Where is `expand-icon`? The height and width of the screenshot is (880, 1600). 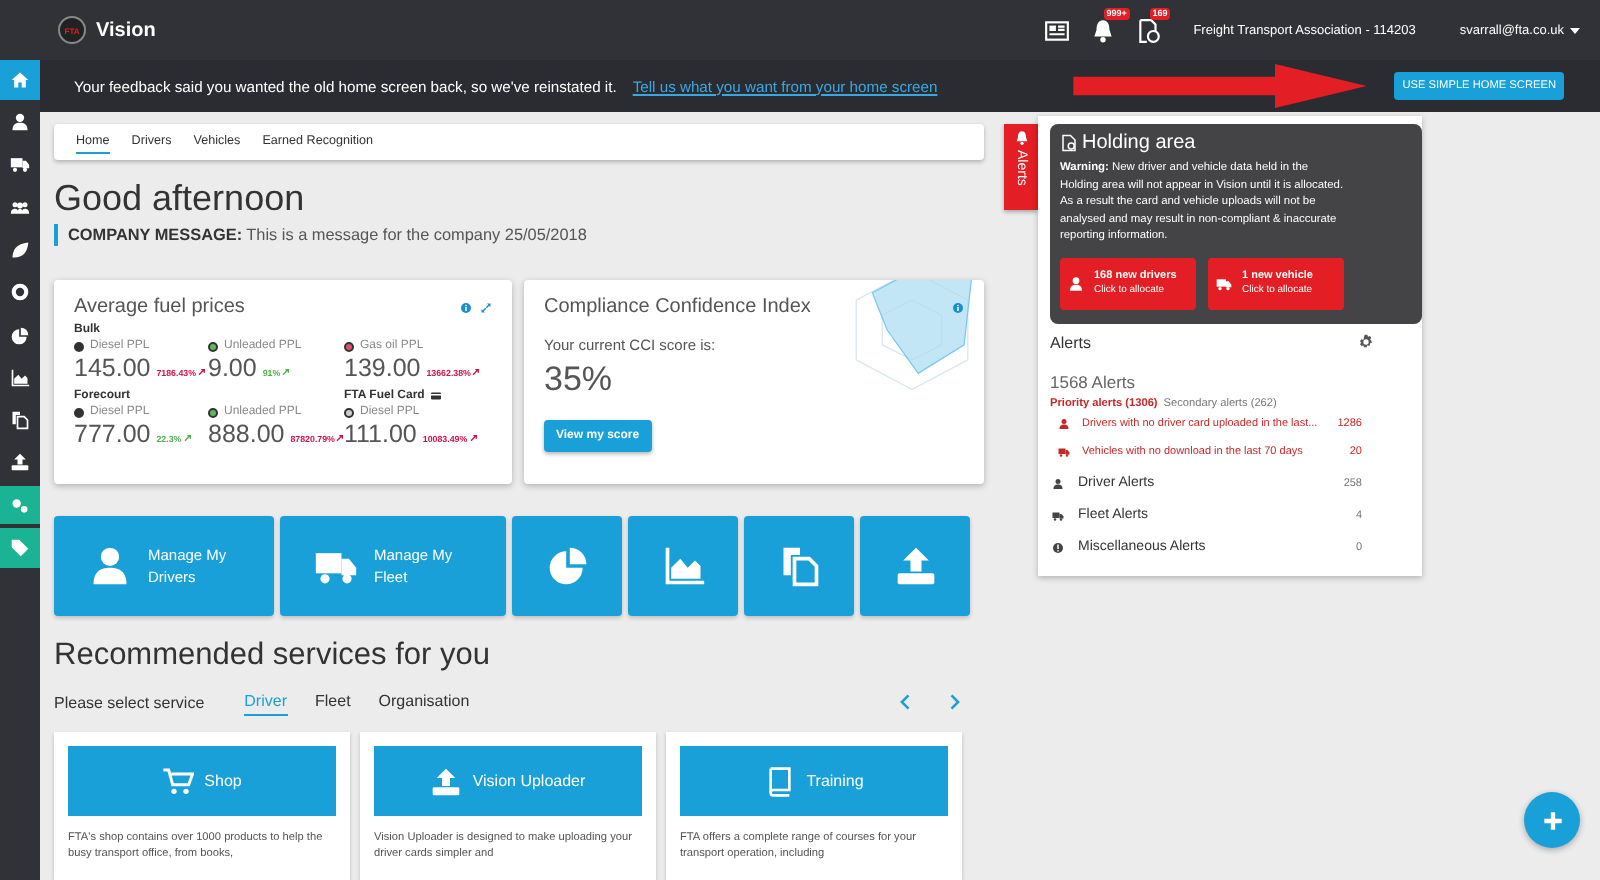
expand-icon is located at coordinates (486, 307).